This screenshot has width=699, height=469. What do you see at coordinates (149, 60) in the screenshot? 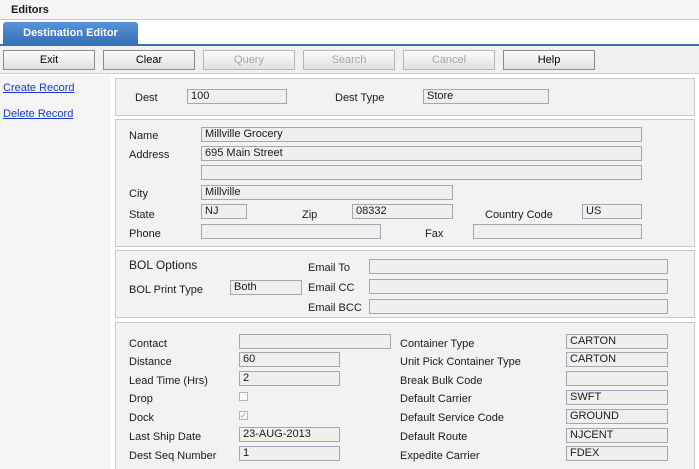
I see `clear-button: Clear` at bounding box center [149, 60].